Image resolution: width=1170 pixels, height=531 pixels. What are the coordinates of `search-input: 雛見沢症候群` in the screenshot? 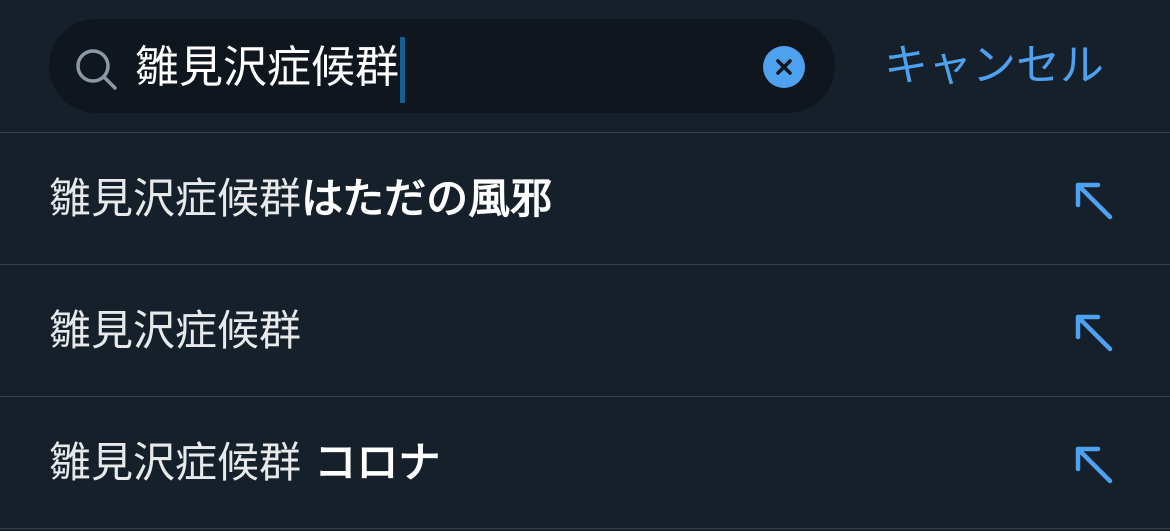 It's located at (270, 69).